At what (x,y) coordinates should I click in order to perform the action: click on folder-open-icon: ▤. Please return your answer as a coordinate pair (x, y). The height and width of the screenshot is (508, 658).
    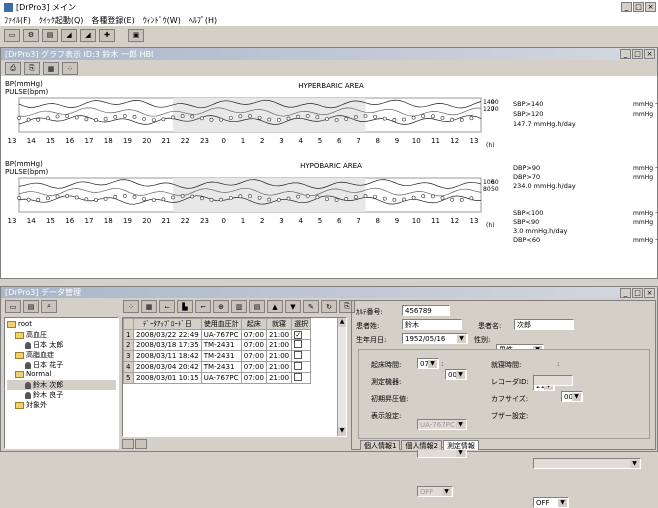
    Looking at the image, I should click on (31, 306).